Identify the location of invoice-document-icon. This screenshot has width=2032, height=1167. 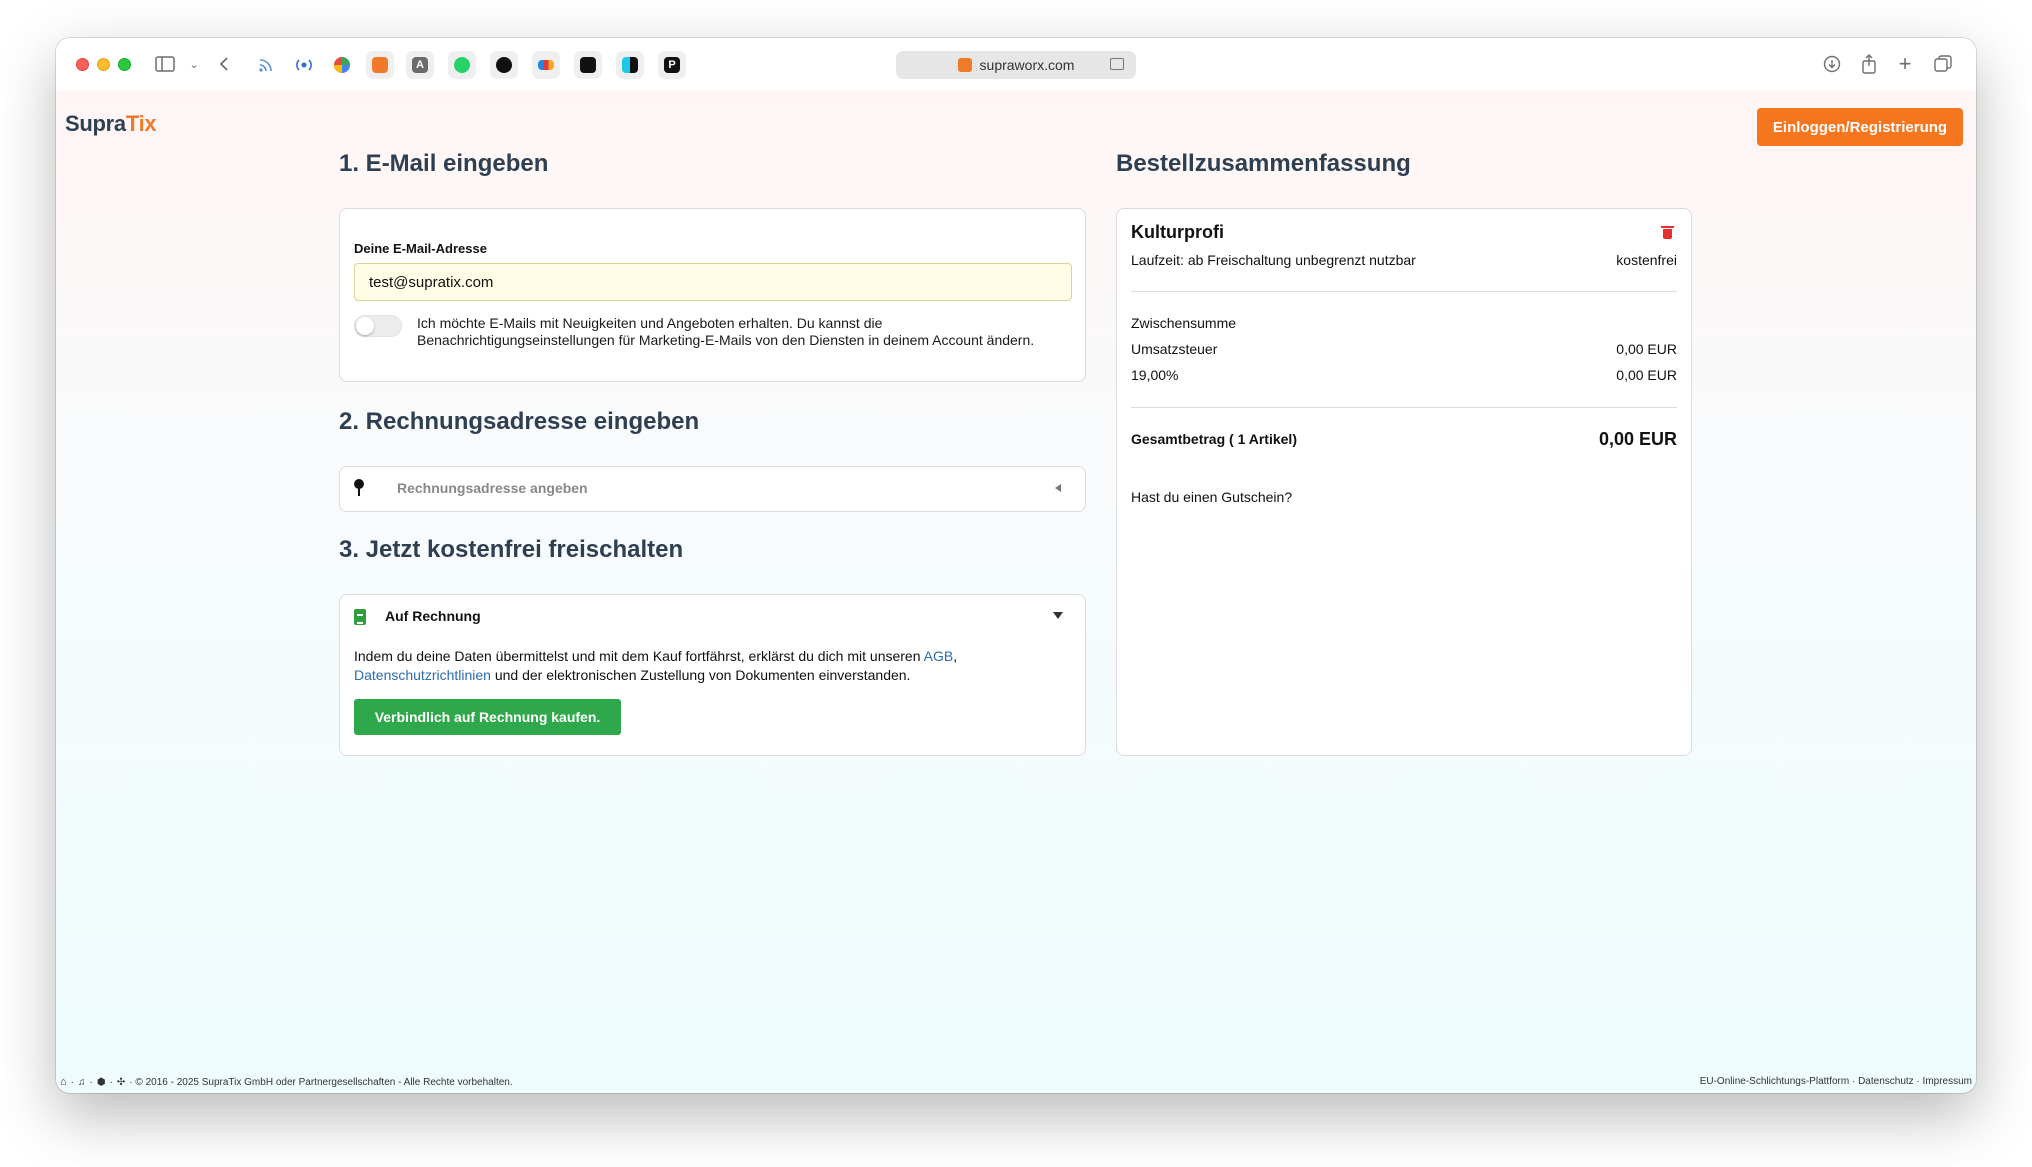
(360, 617).